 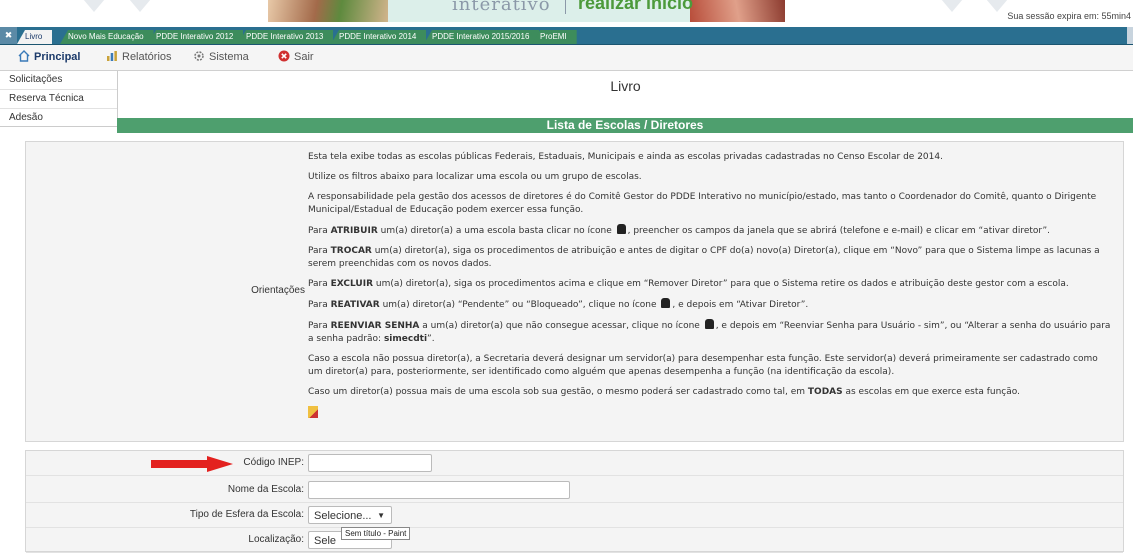 I want to click on home-icon, so click(x=24, y=56).